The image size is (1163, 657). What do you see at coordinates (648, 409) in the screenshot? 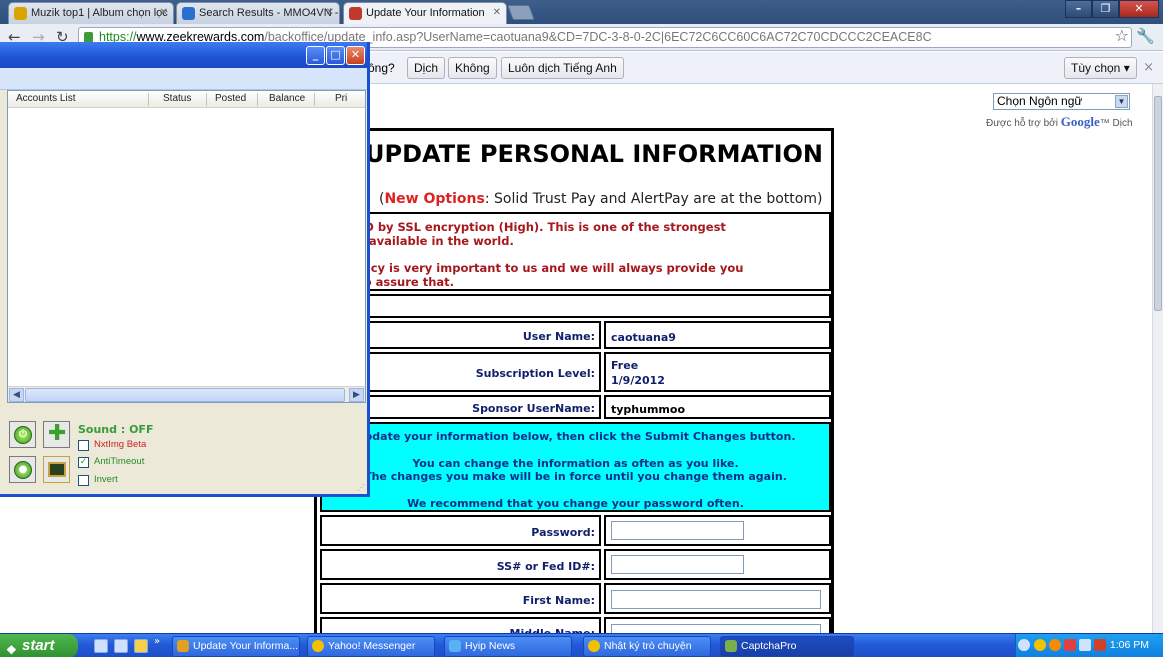
I see `sponsor-value: typhummoo` at bounding box center [648, 409].